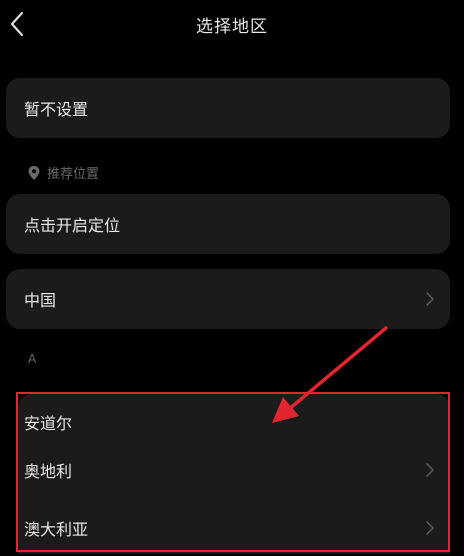 The width and height of the screenshot is (464, 556). I want to click on index-letter-a: A, so click(32, 359).